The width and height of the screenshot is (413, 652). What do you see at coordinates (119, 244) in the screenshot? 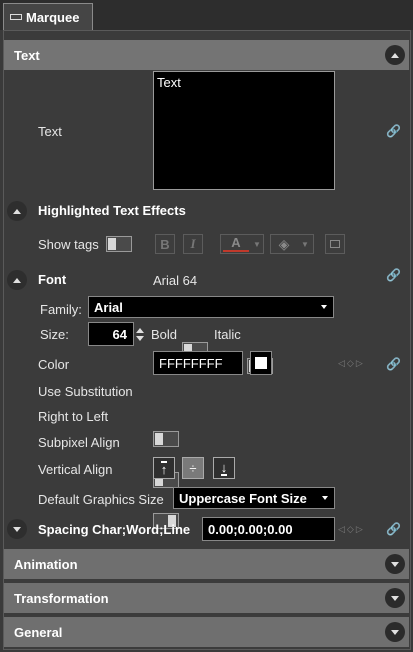
I see `show-tags-toggle` at bounding box center [119, 244].